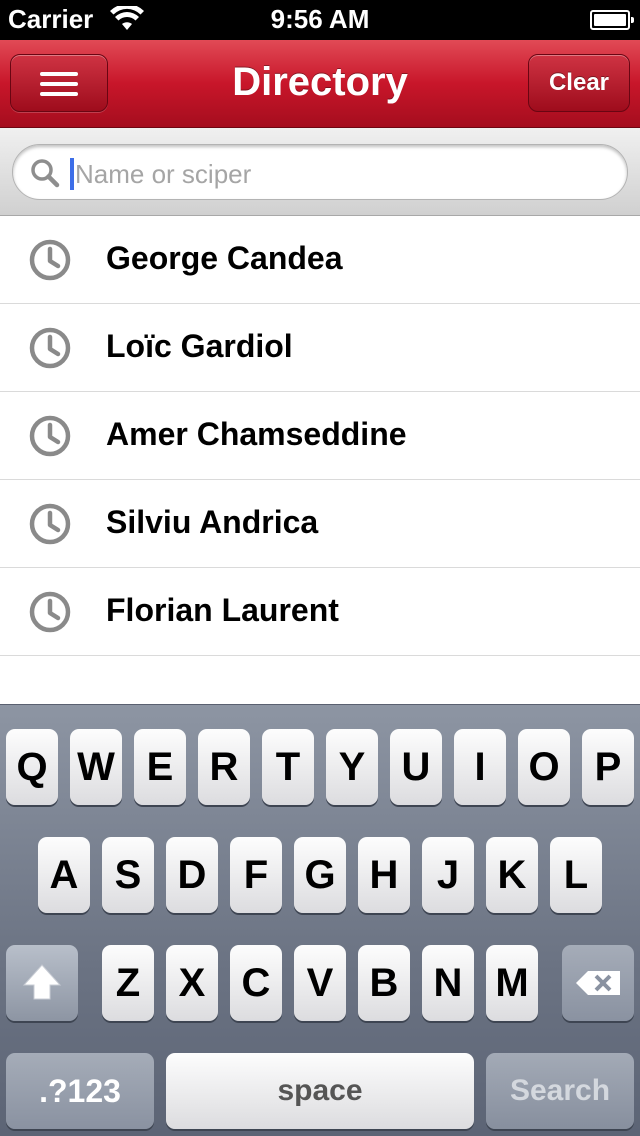 This screenshot has width=640, height=1136. What do you see at coordinates (45, 173) in the screenshot?
I see `search-icon` at bounding box center [45, 173].